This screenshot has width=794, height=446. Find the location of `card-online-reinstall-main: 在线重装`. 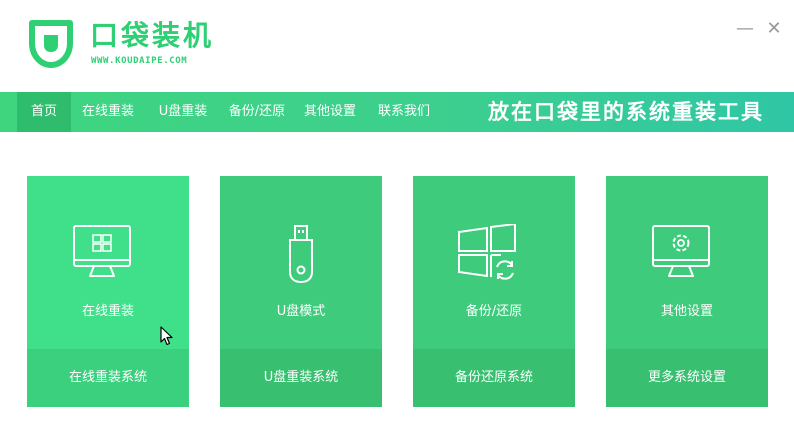

card-online-reinstall-main: 在线重装 is located at coordinates (108, 262).